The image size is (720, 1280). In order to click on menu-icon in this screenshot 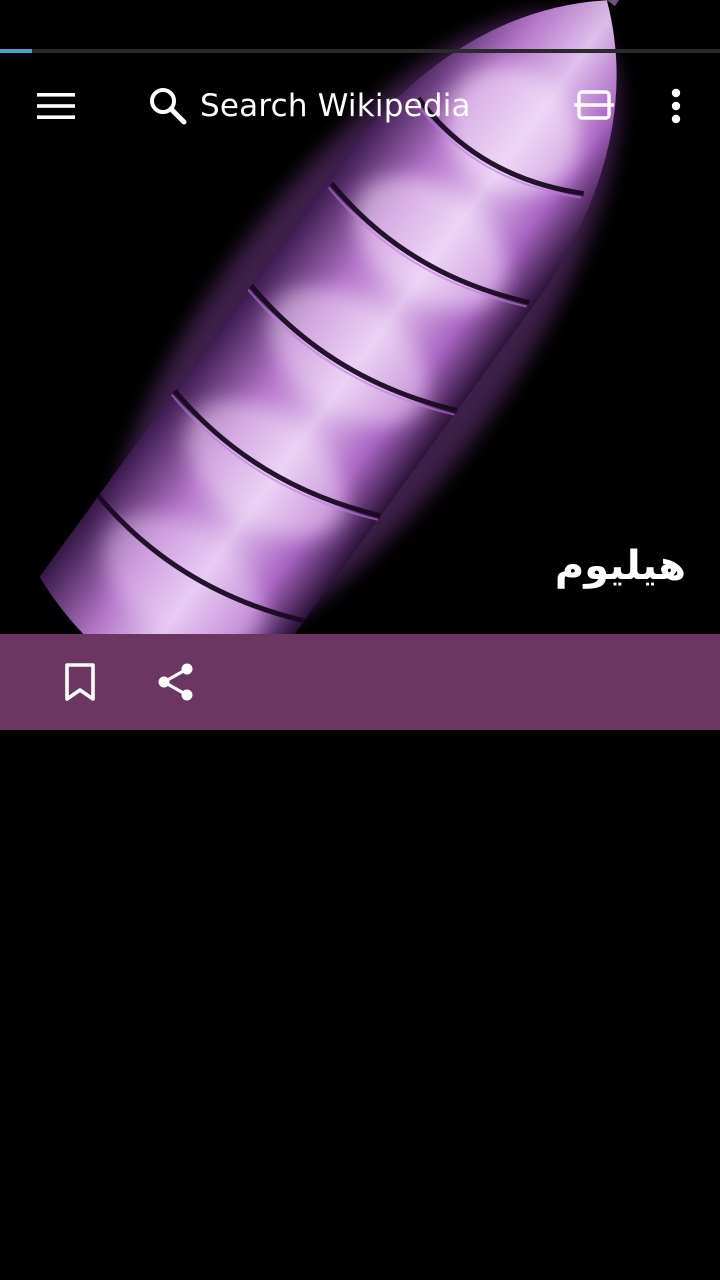, I will do `click(56, 106)`.